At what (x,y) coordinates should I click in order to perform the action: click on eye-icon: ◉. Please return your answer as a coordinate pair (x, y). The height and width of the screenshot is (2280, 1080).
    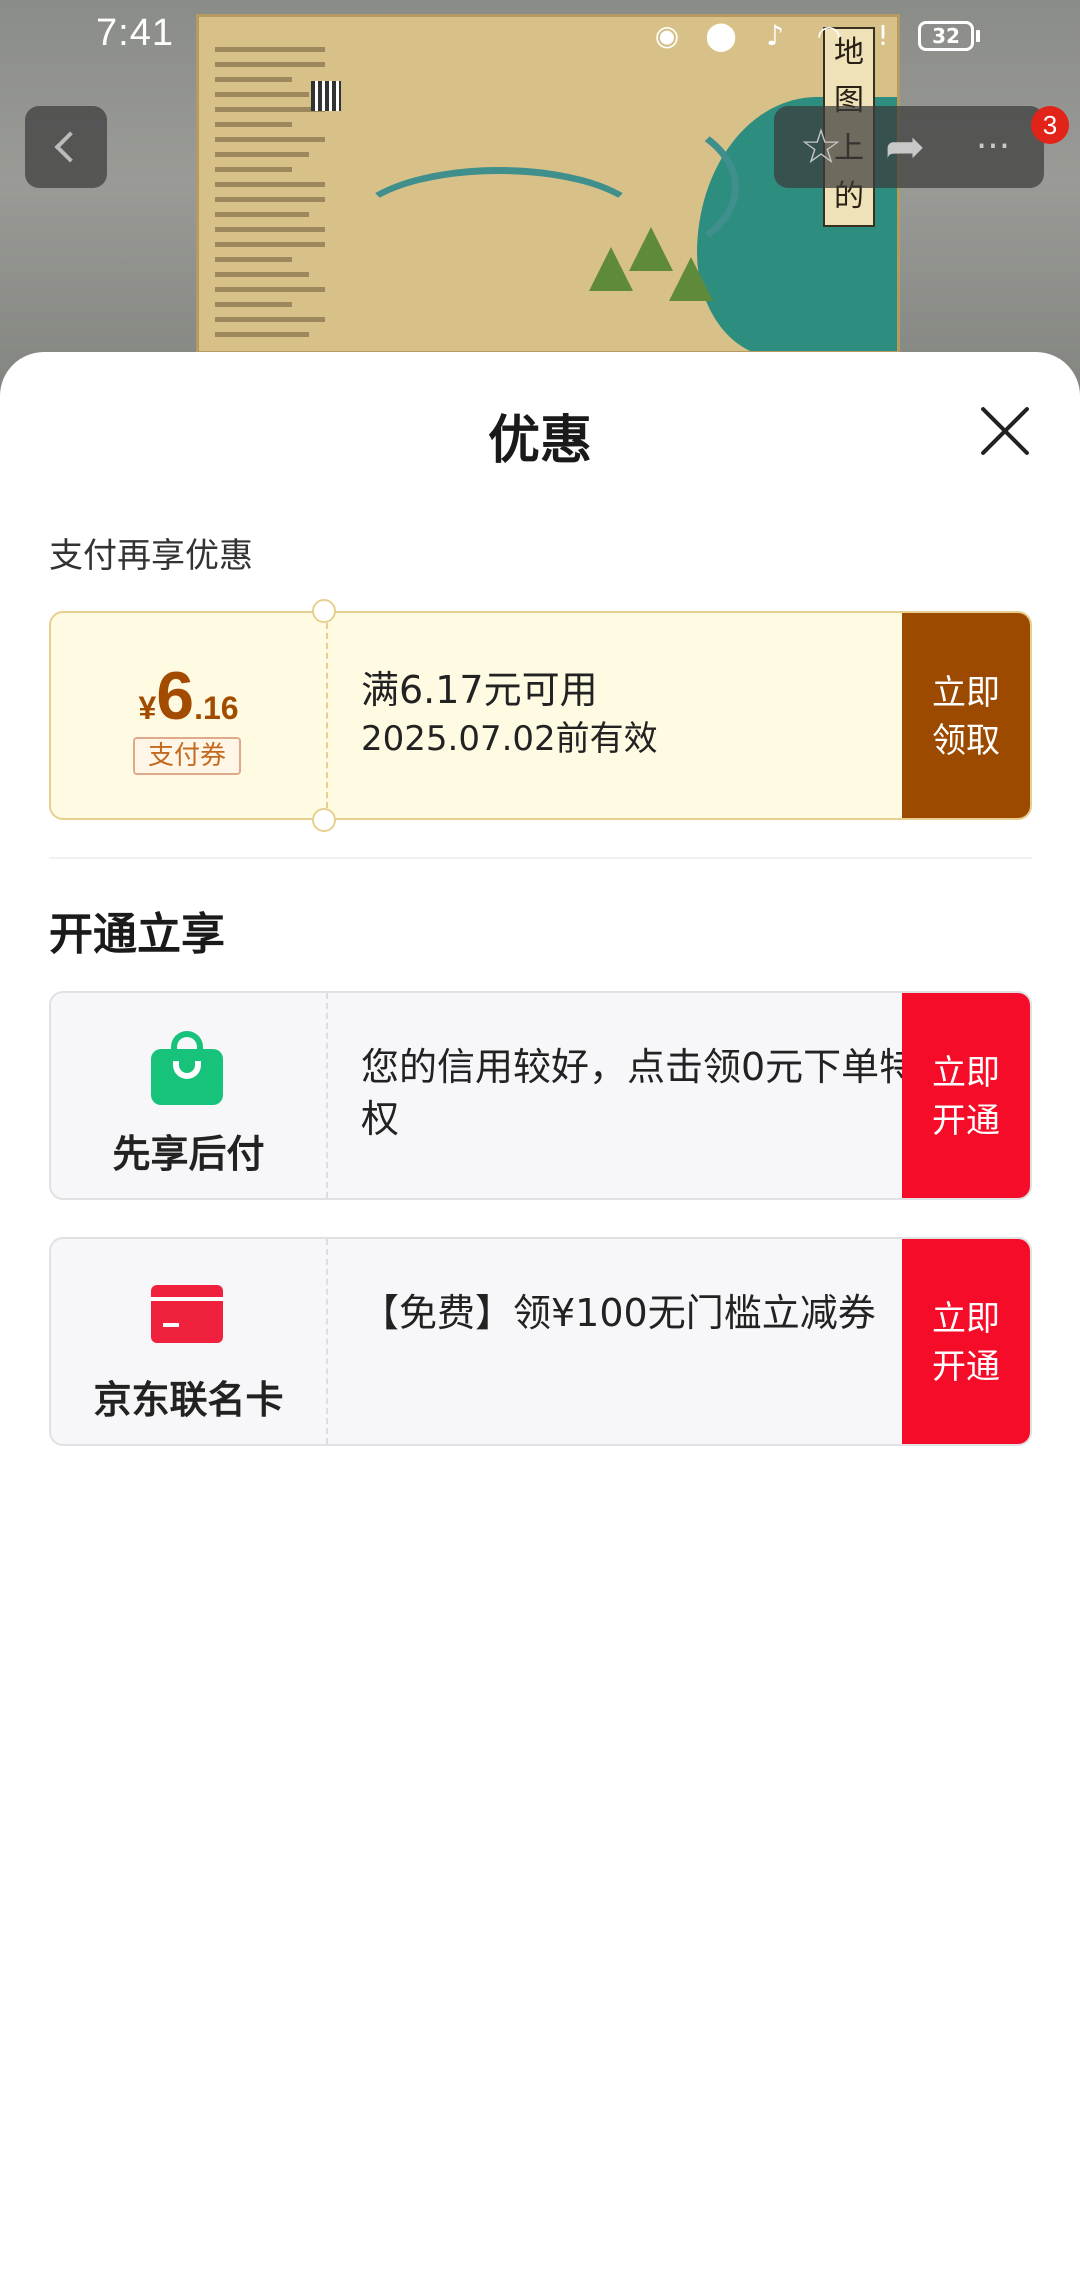
    Looking at the image, I should click on (667, 35).